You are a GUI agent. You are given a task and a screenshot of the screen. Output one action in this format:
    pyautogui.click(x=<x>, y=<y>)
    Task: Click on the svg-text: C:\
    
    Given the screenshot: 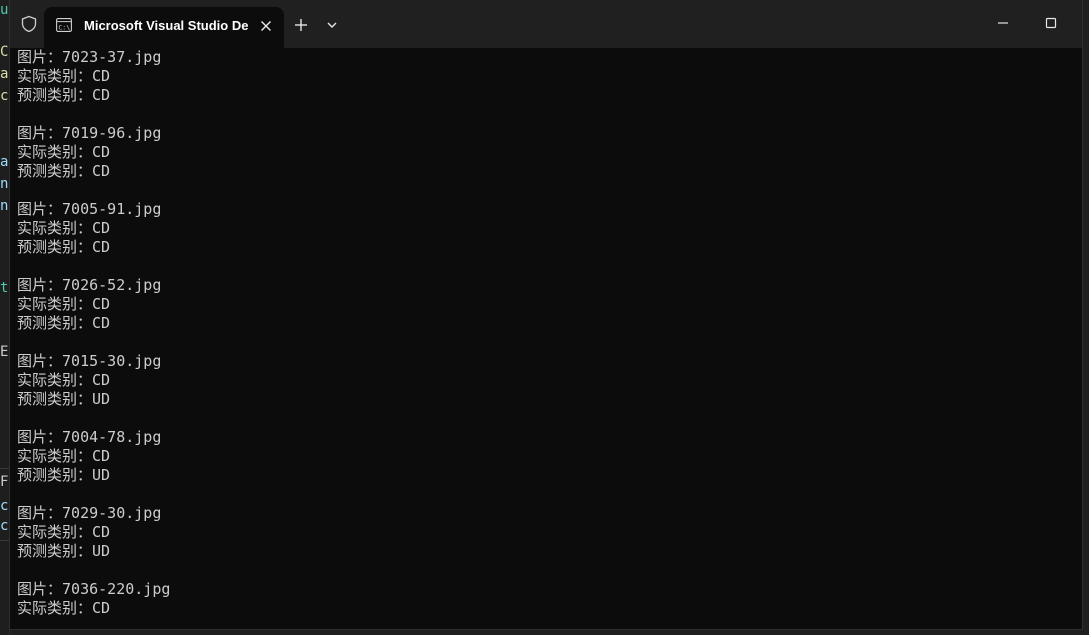 What is the action you would take?
    pyautogui.click(x=64, y=27)
    